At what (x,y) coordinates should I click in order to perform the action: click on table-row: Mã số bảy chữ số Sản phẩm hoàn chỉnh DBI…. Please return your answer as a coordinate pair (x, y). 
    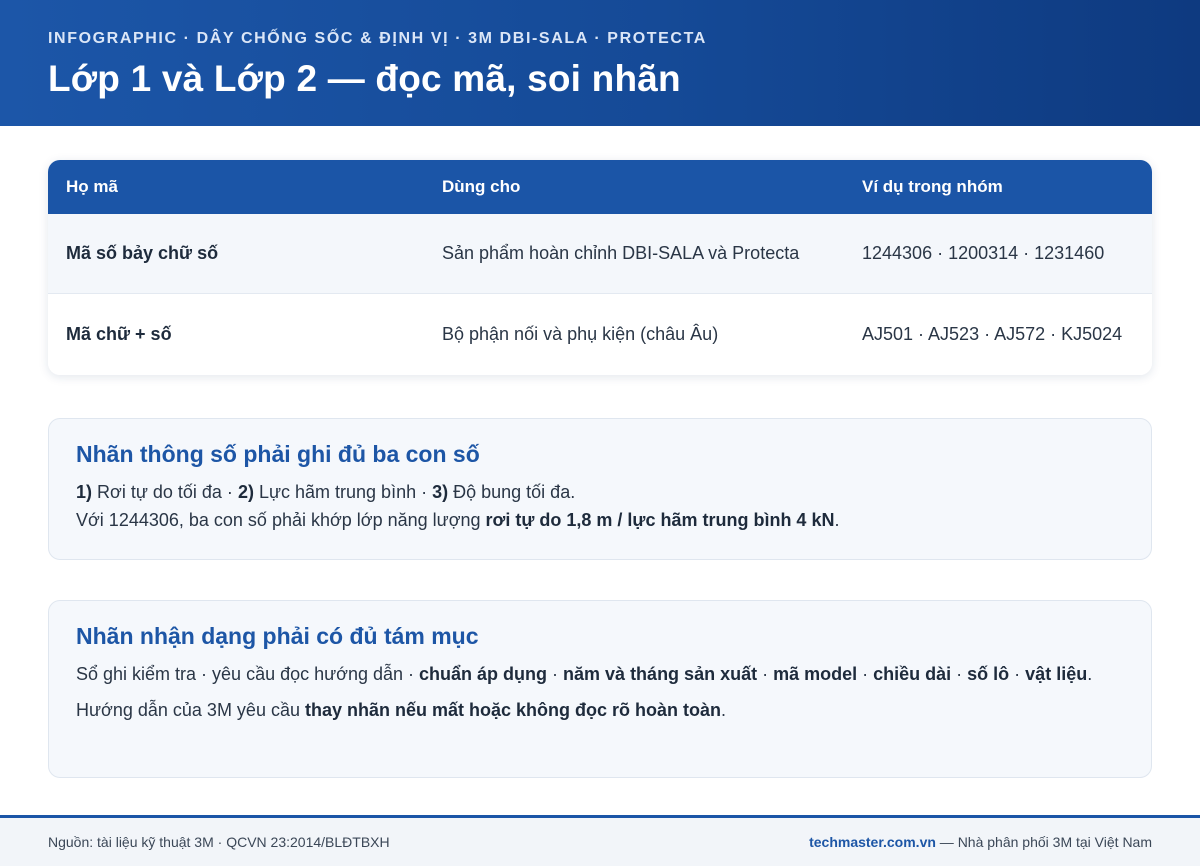
    Looking at the image, I should click on (600, 254).